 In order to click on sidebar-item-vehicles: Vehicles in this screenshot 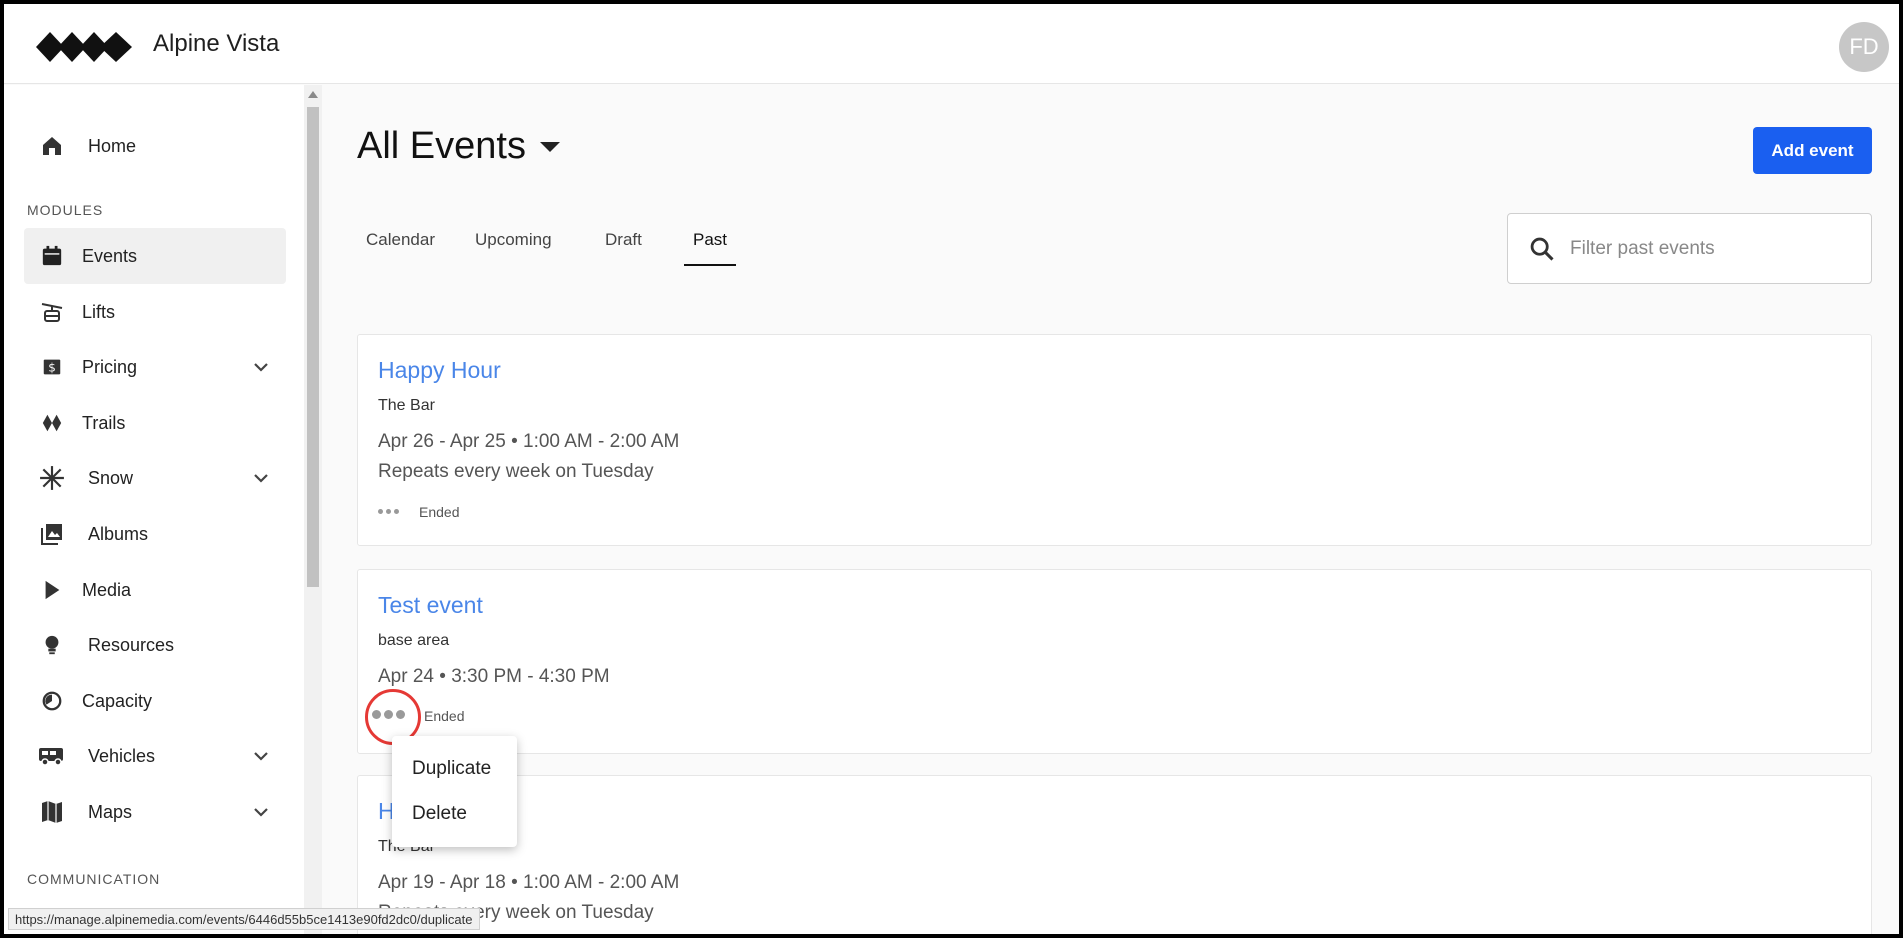, I will do `click(155, 756)`.